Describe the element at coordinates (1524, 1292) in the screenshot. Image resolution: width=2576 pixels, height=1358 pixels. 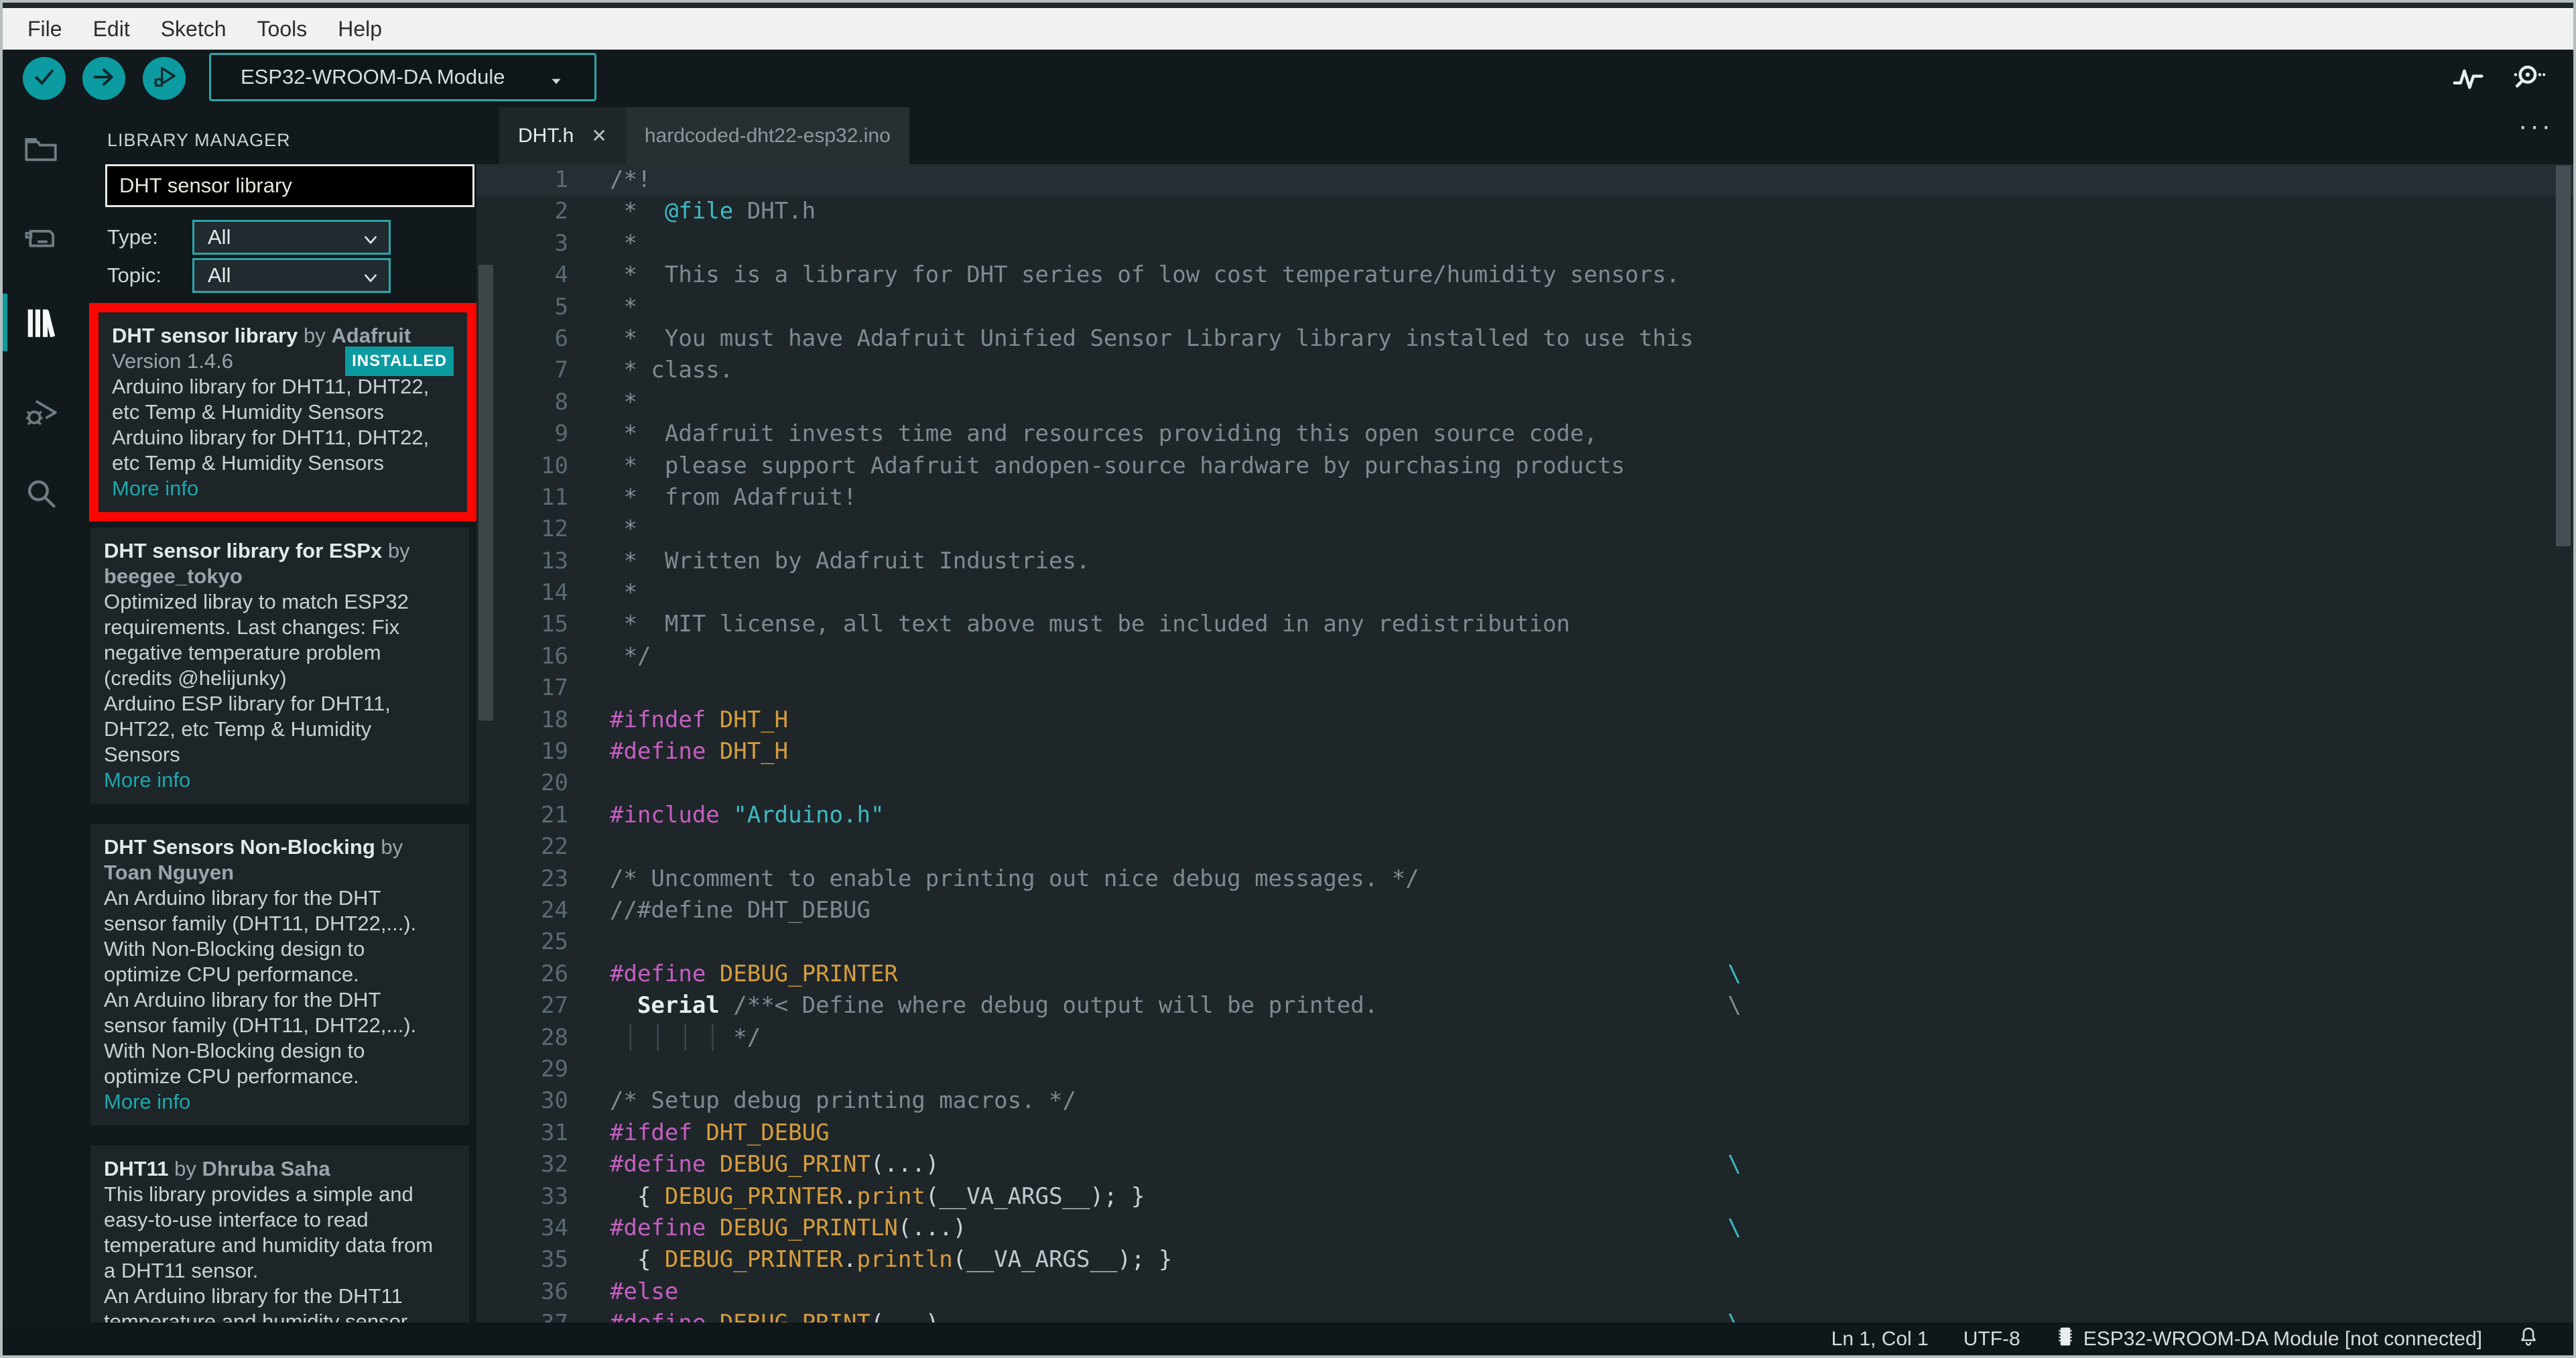
I see `code-line: 36 #else` at that location.